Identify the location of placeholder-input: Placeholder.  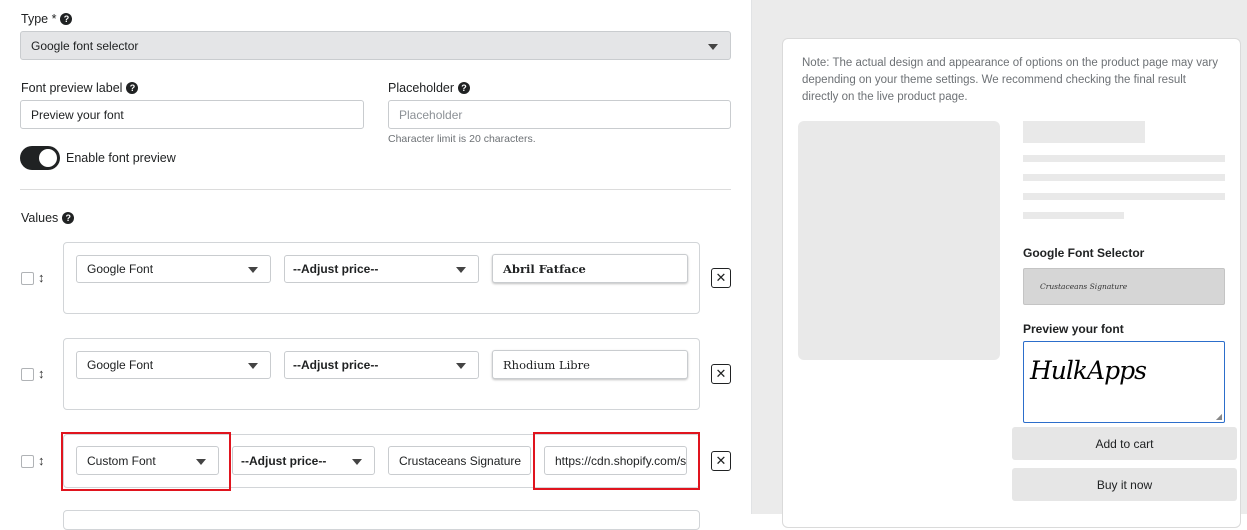
(559, 114).